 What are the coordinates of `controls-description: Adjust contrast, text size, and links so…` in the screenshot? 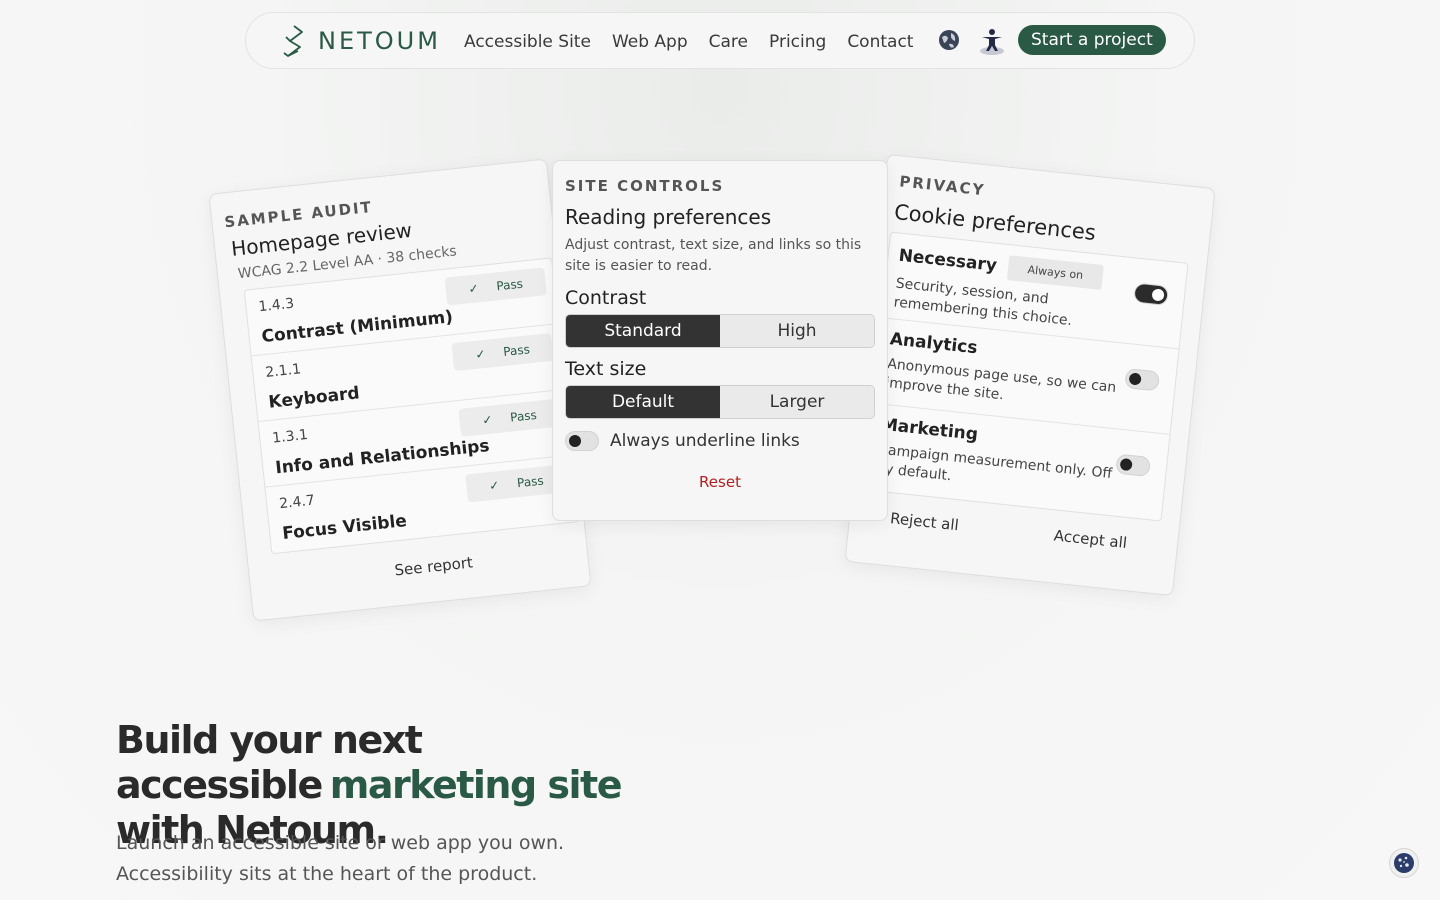 It's located at (713, 255).